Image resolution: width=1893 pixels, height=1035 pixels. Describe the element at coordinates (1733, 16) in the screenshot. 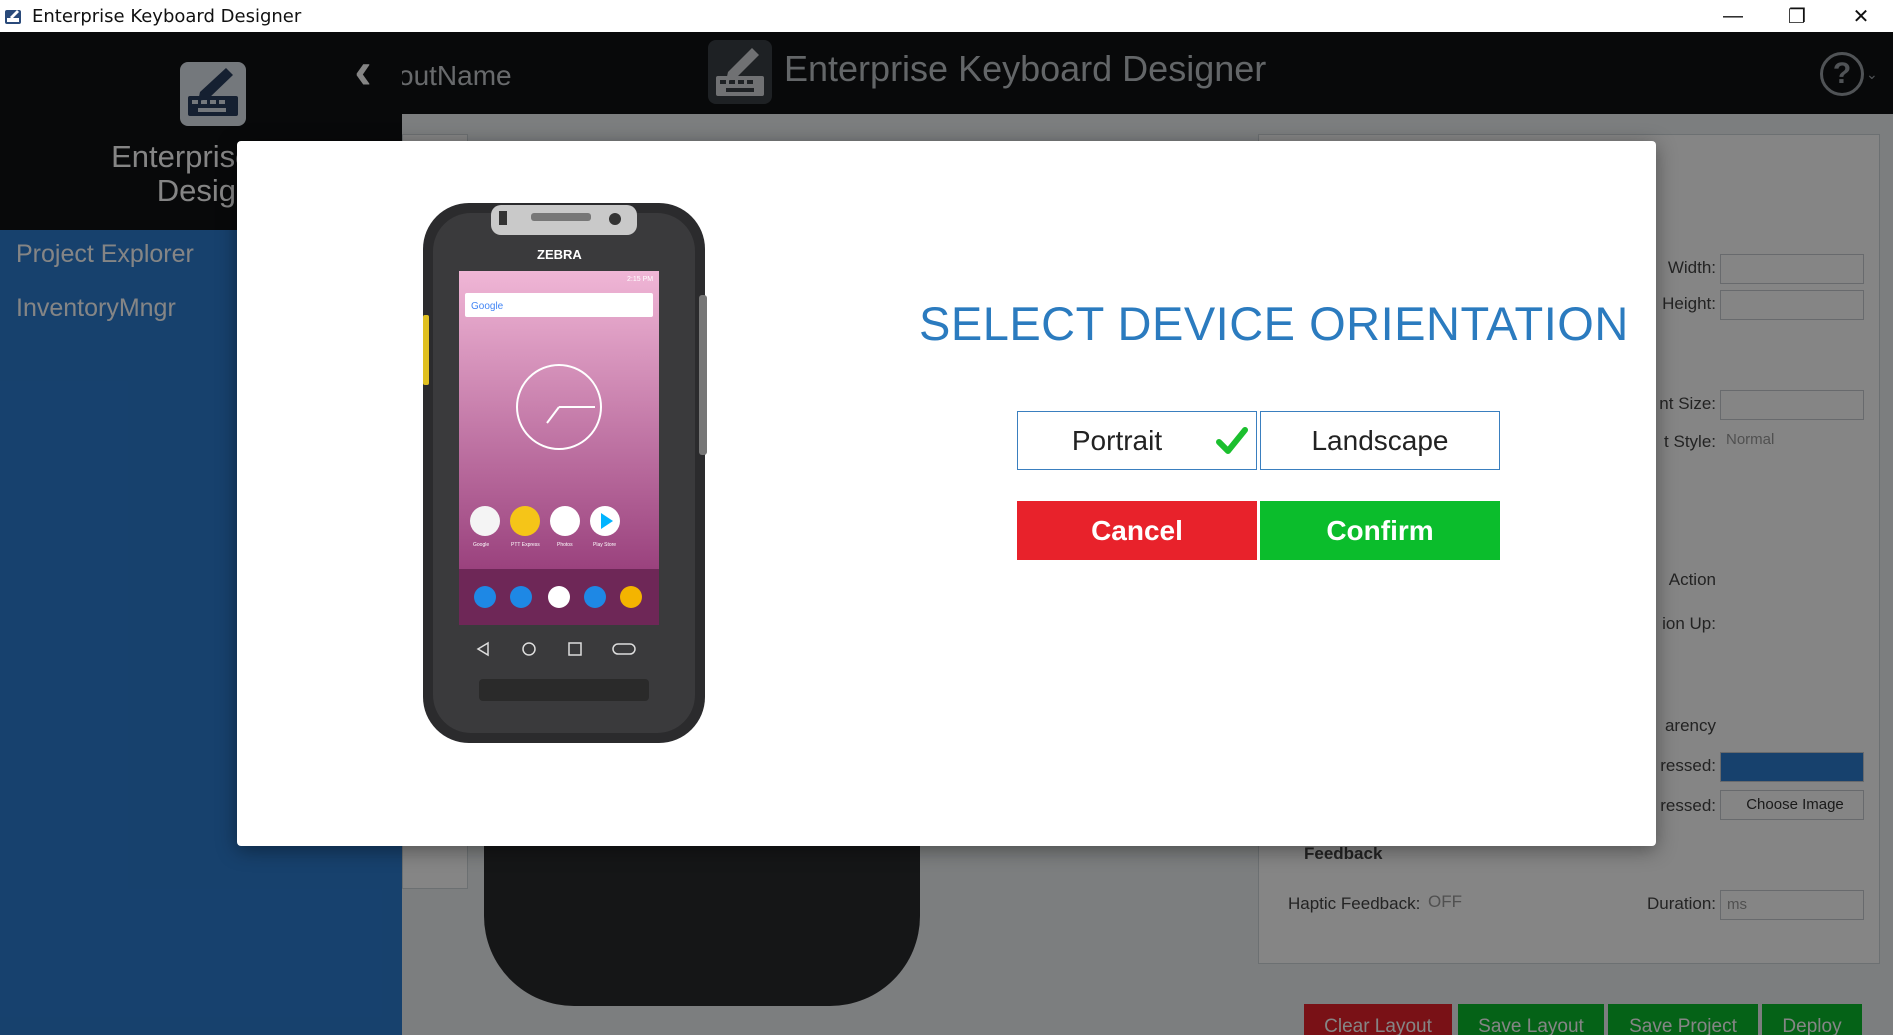

I see `minimize-button: —` at that location.